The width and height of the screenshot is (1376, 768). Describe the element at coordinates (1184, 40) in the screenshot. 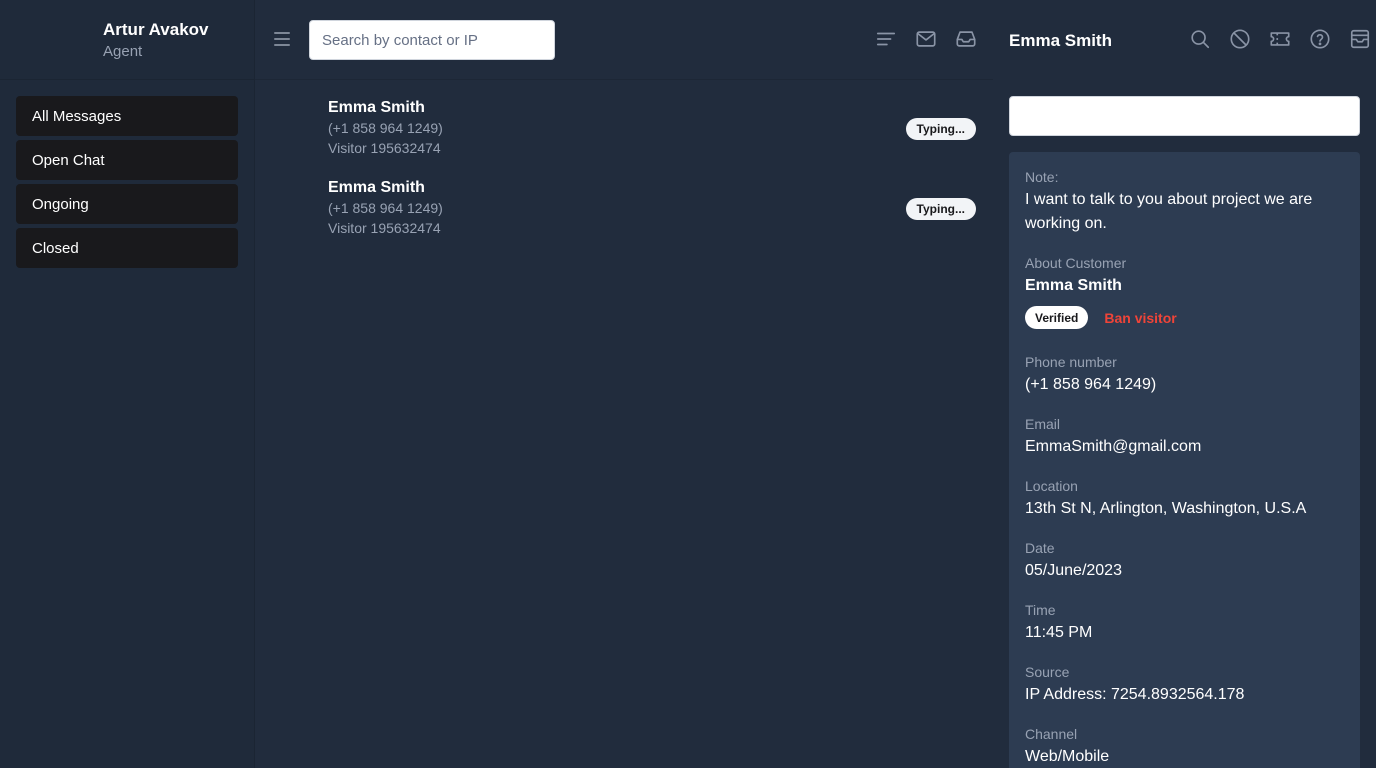

I see `contact-header: Emma Smith` at that location.